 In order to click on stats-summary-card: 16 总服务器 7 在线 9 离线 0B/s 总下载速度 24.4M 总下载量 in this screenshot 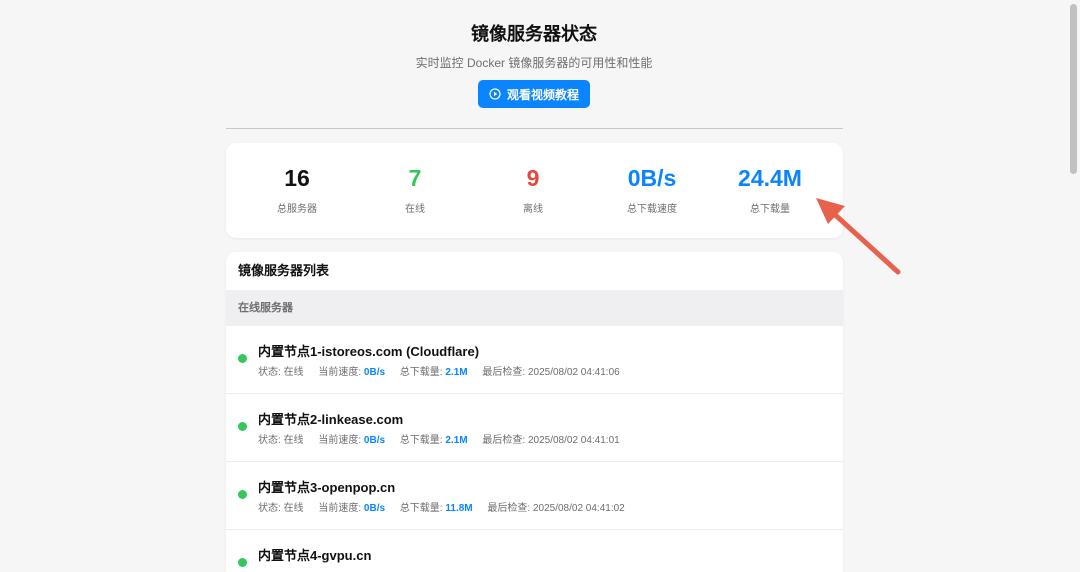, I will do `click(534, 190)`.